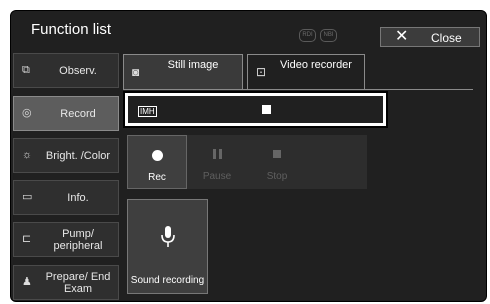  Describe the element at coordinates (261, 72) in the screenshot. I see `video-recorder-icon: ⊡` at that location.